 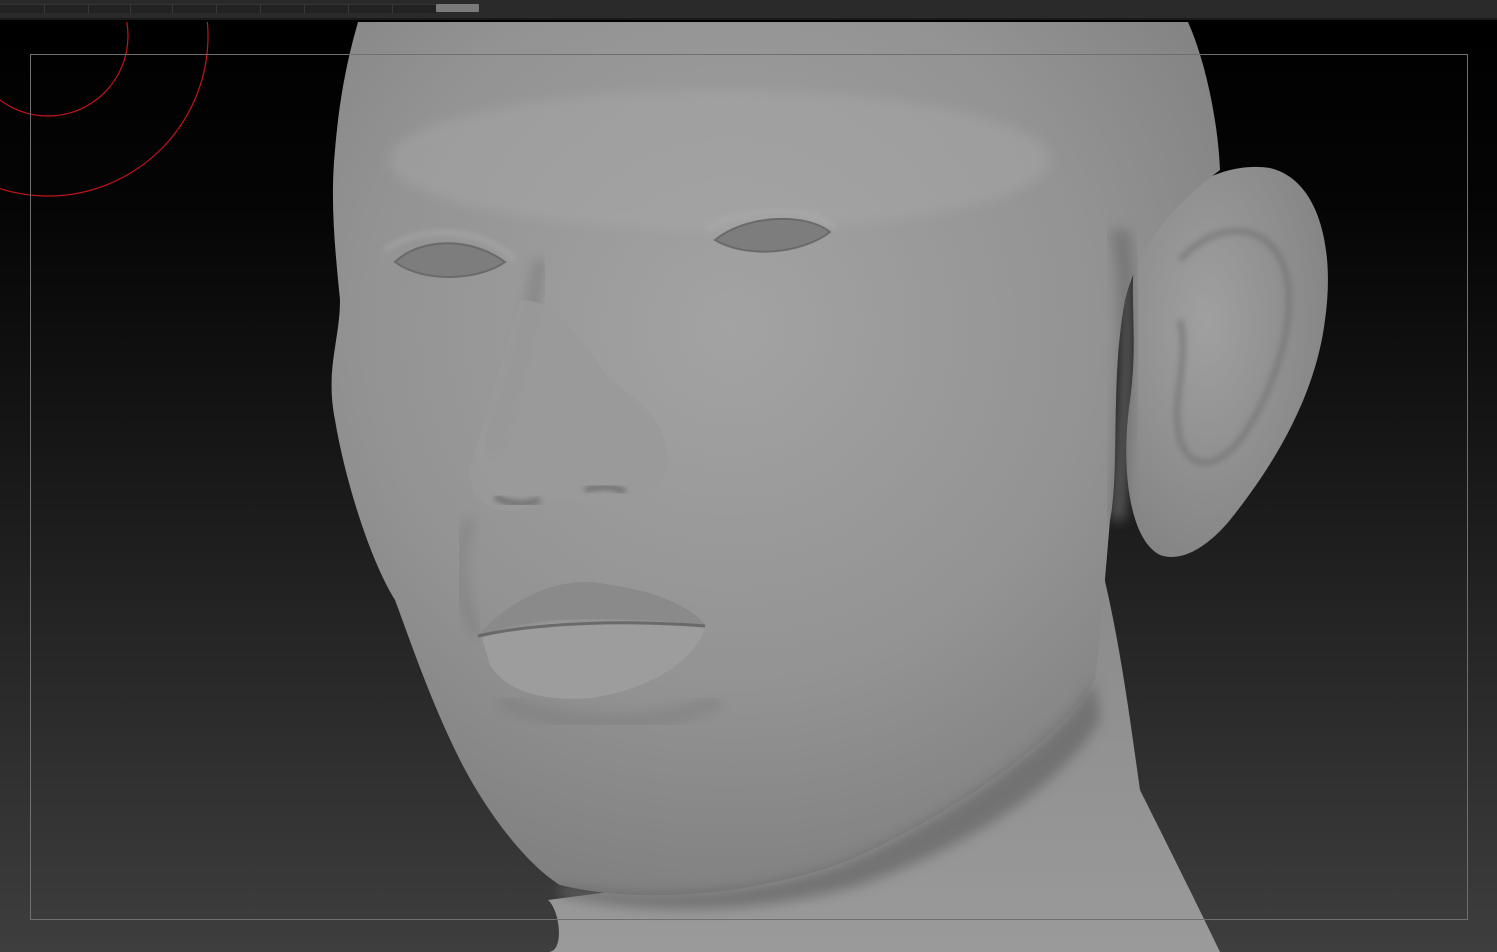 I want to click on brush-cursor, so click(x=104, y=109).